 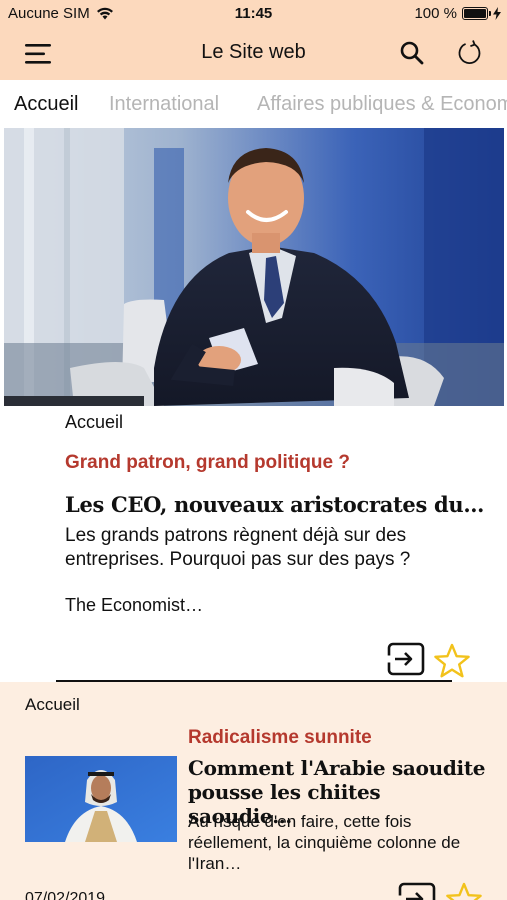 What do you see at coordinates (101, 799) in the screenshot?
I see `article-thumbnail` at bounding box center [101, 799].